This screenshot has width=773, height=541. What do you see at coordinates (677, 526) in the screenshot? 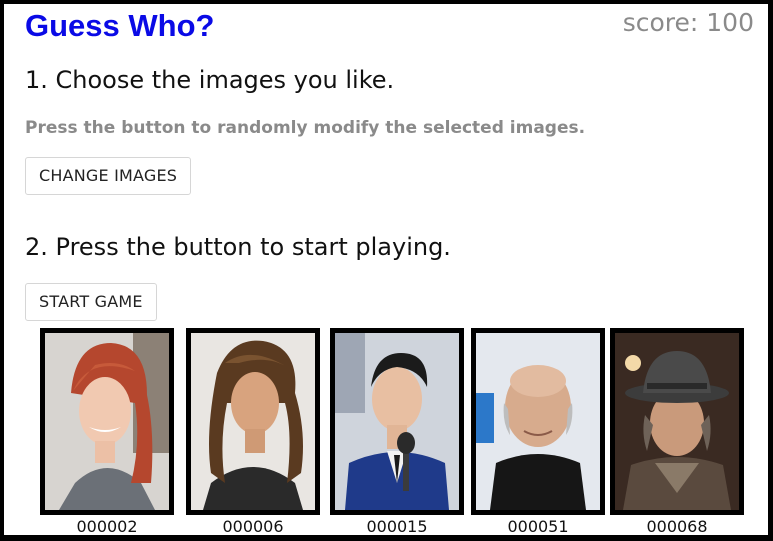
I see `image-id-label: 000068` at bounding box center [677, 526].